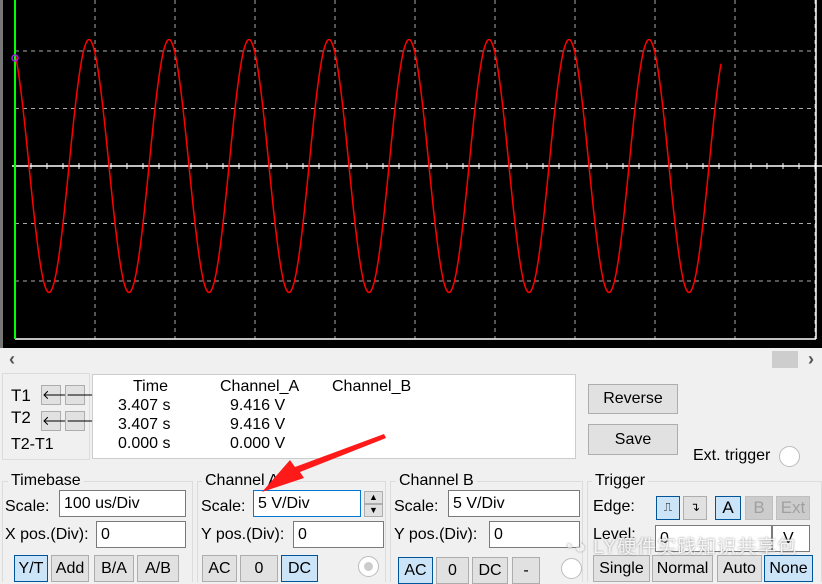  What do you see at coordinates (785, 359) in the screenshot?
I see `scrollbar-thumb` at bounding box center [785, 359].